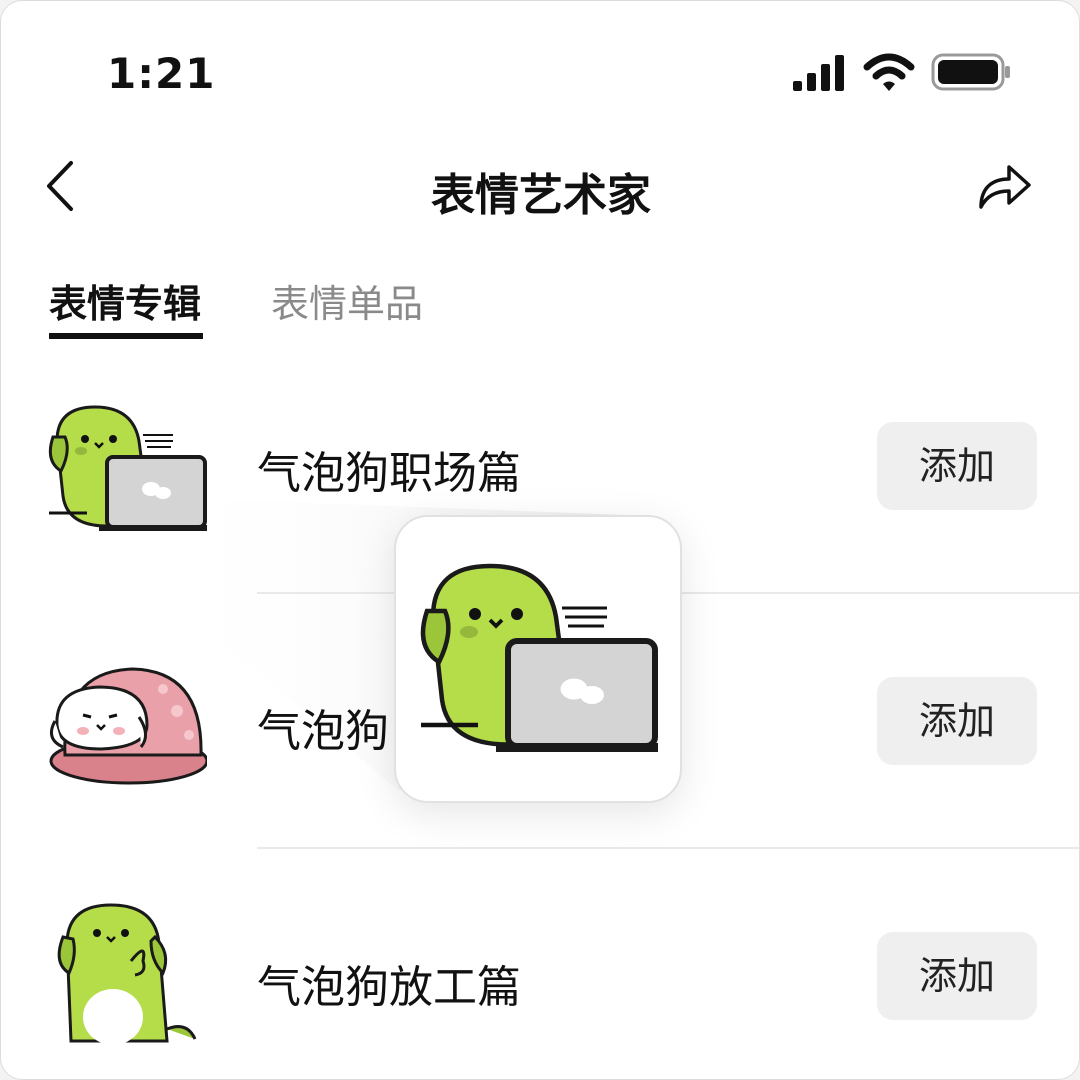 The width and height of the screenshot is (1080, 1080). Describe the element at coordinates (970, 72) in the screenshot. I see `battery-icon` at that location.